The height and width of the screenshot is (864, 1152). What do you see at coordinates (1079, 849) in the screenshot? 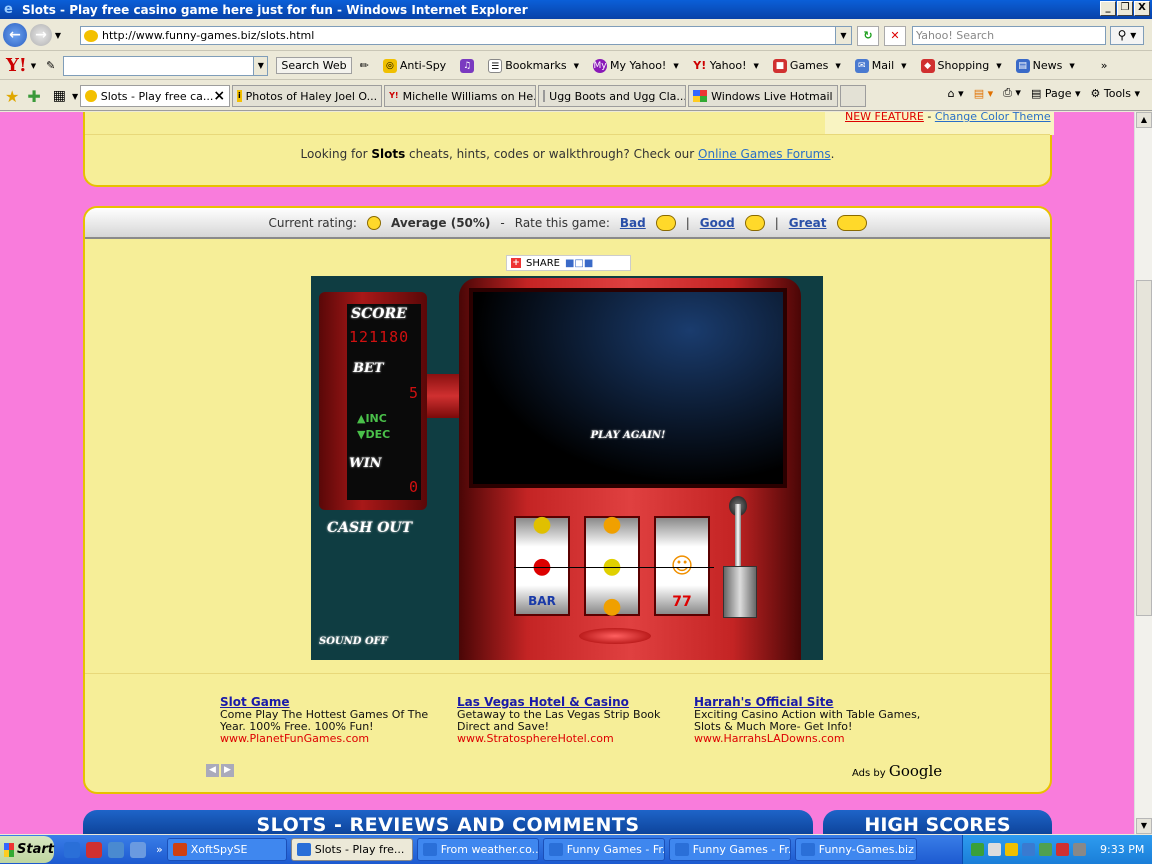
I see `tray-volume-icon` at bounding box center [1079, 849].